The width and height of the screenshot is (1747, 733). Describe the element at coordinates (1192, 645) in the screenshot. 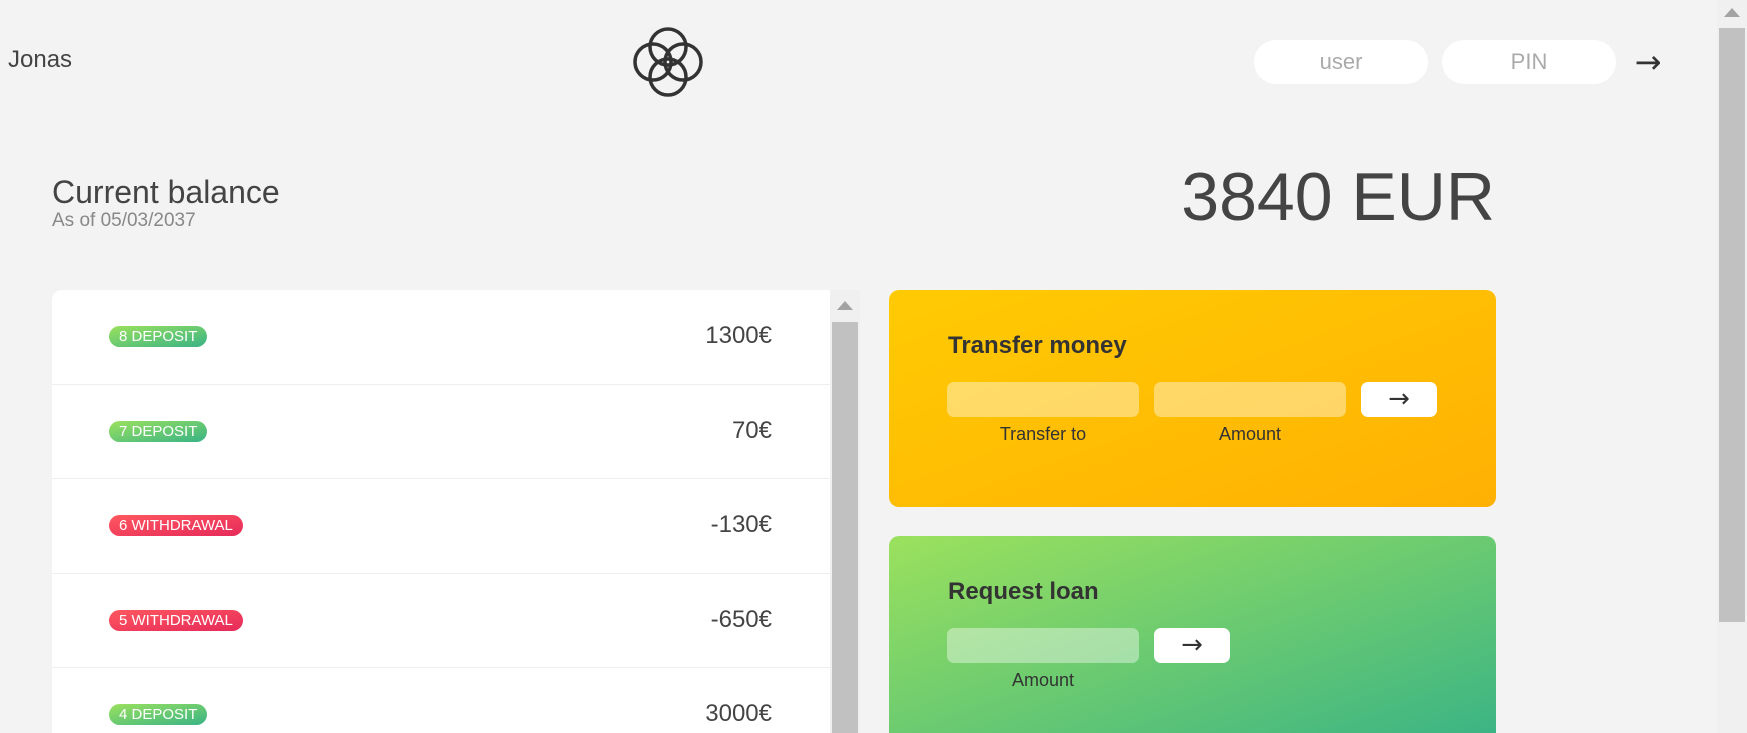

I see `loan-submit-button: →` at that location.